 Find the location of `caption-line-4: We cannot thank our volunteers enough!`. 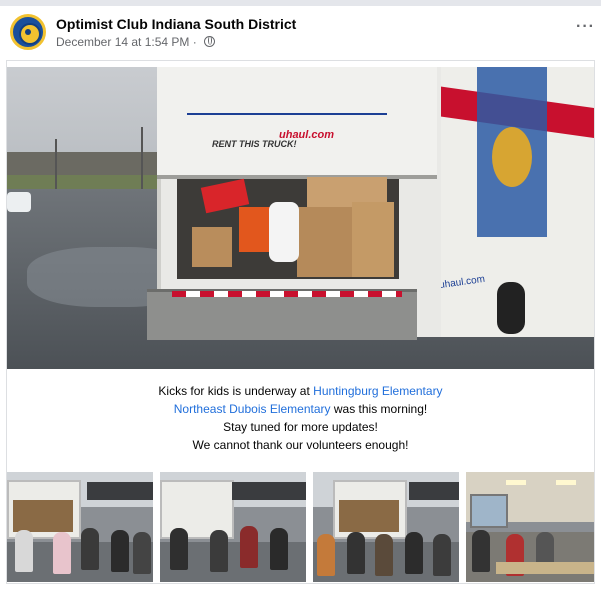

caption-line-4: We cannot thank our volunteers enough! is located at coordinates (300, 445).